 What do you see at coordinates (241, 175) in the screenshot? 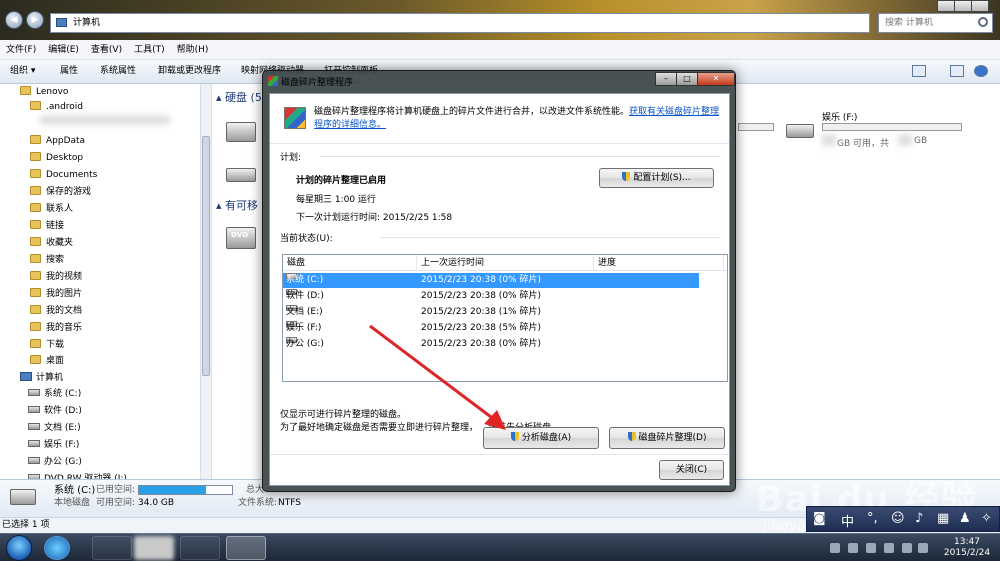
I see `drive-g-icon` at bounding box center [241, 175].